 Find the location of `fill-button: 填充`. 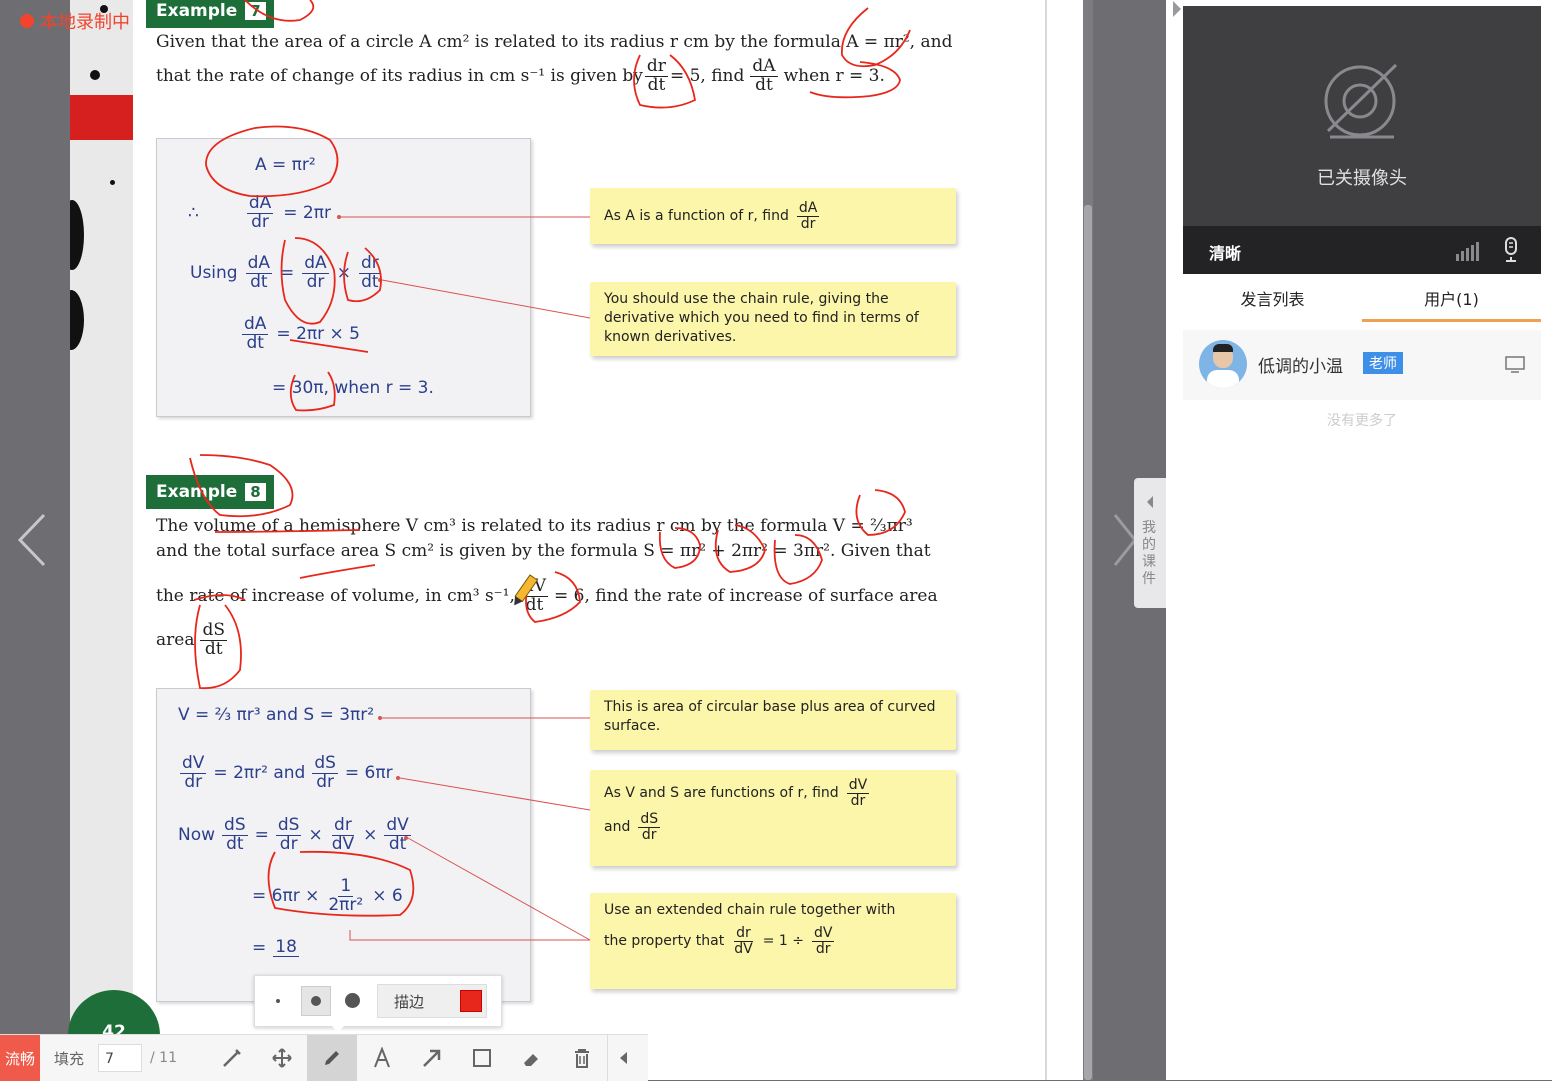

fill-button: 填充 is located at coordinates (69, 1058).